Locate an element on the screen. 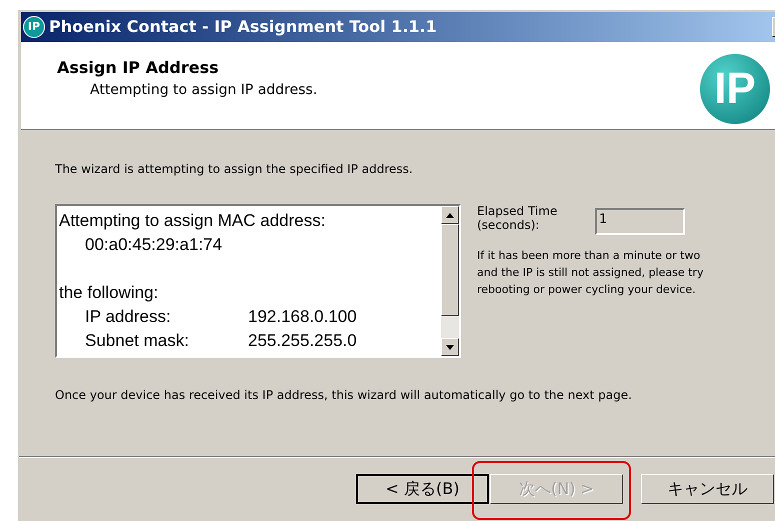 This screenshot has width=775, height=521. intro-text: The wizard is attempting to assign the specified IP address. is located at coordinates (234, 169).